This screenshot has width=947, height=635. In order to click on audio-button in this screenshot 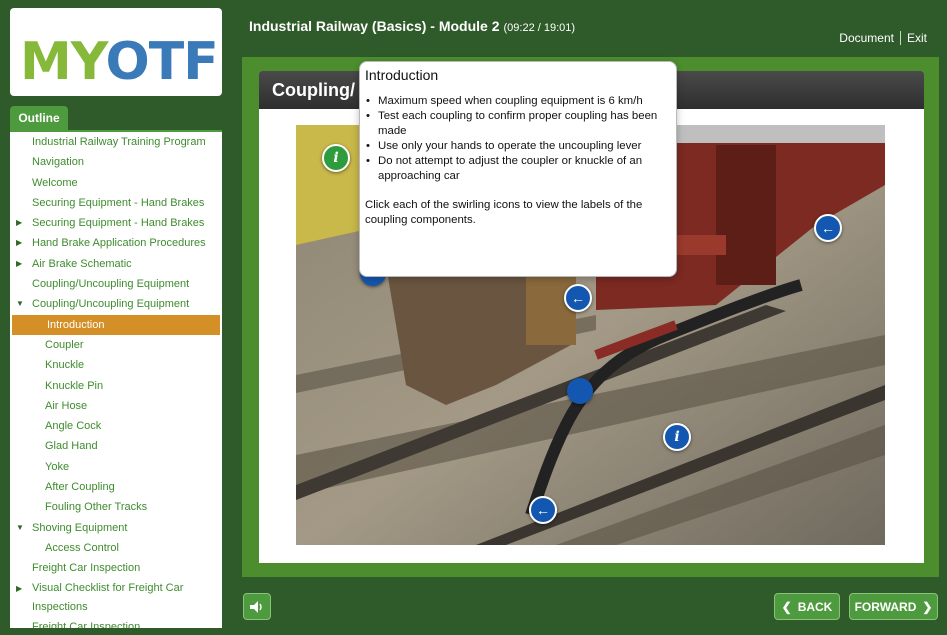, I will do `click(257, 606)`.